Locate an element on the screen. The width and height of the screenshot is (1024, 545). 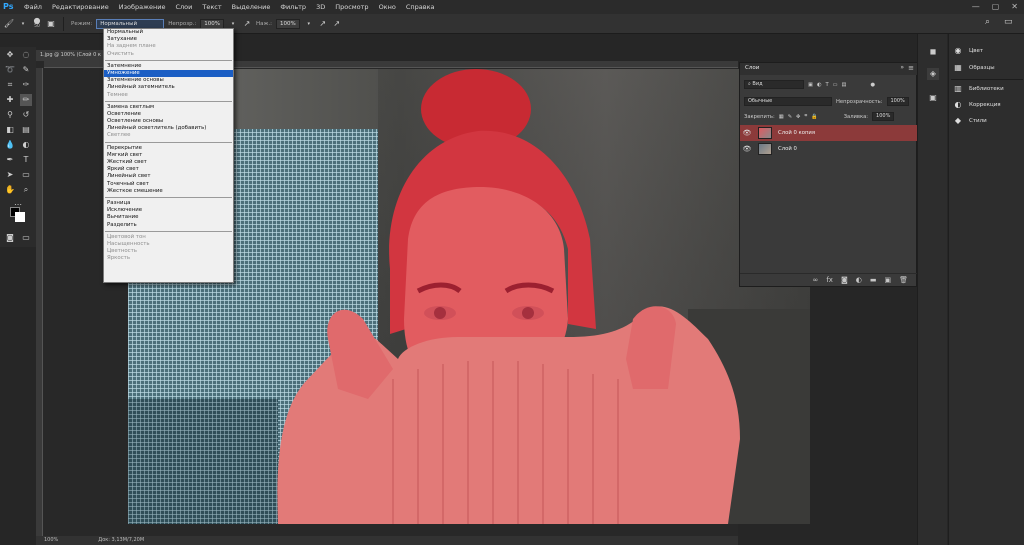
brush-panel-icon: ▣ is located at coordinates (51, 24).